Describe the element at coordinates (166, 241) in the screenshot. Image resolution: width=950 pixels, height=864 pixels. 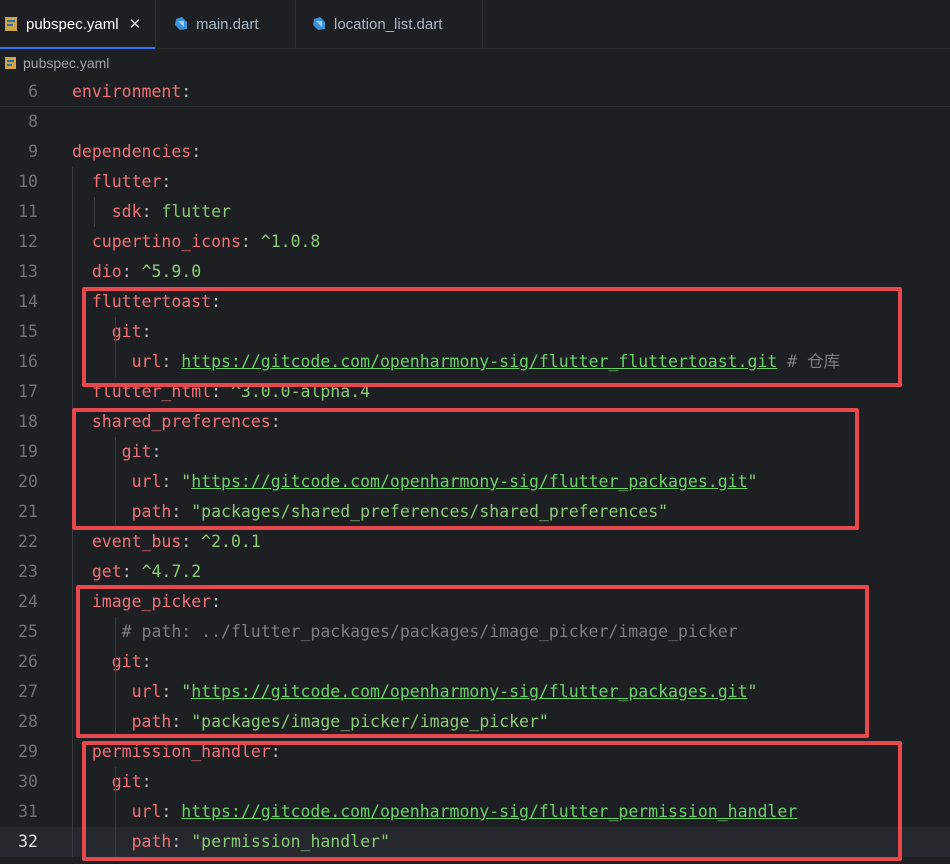
I see `yaml-key: cupertino_icons` at that location.